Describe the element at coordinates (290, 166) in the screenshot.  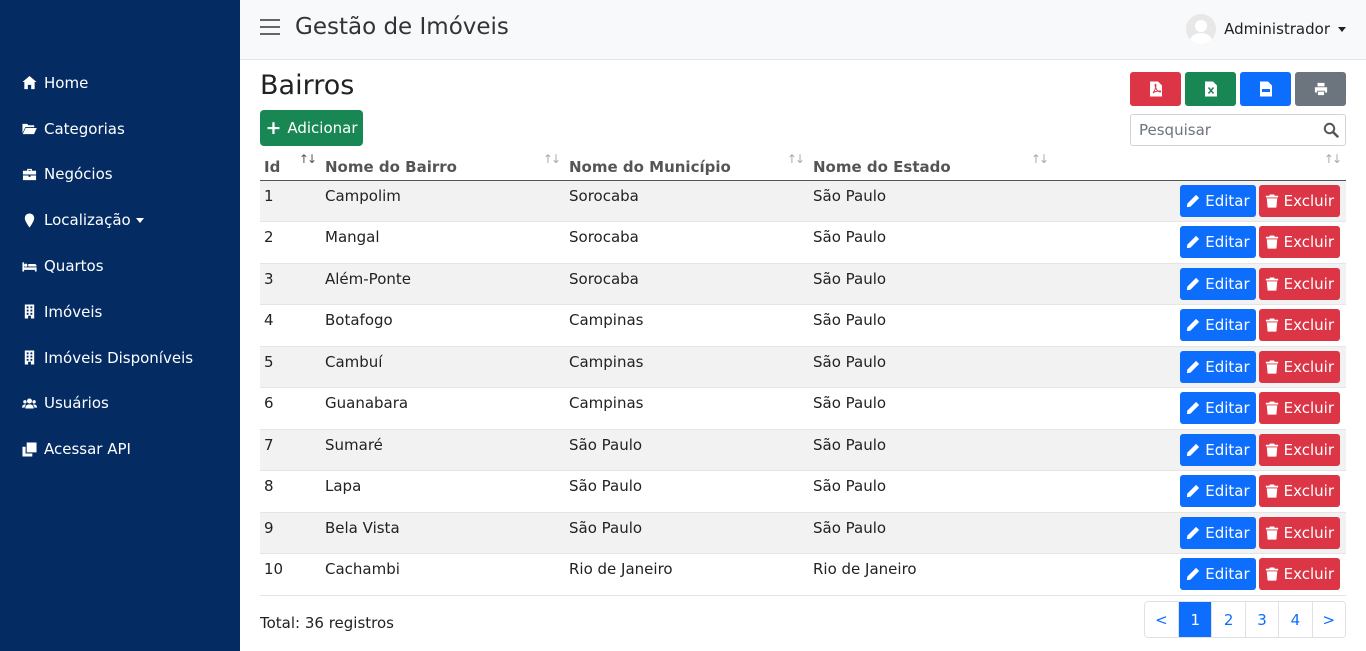
I see `column-header-id: Id ↑↓` at that location.